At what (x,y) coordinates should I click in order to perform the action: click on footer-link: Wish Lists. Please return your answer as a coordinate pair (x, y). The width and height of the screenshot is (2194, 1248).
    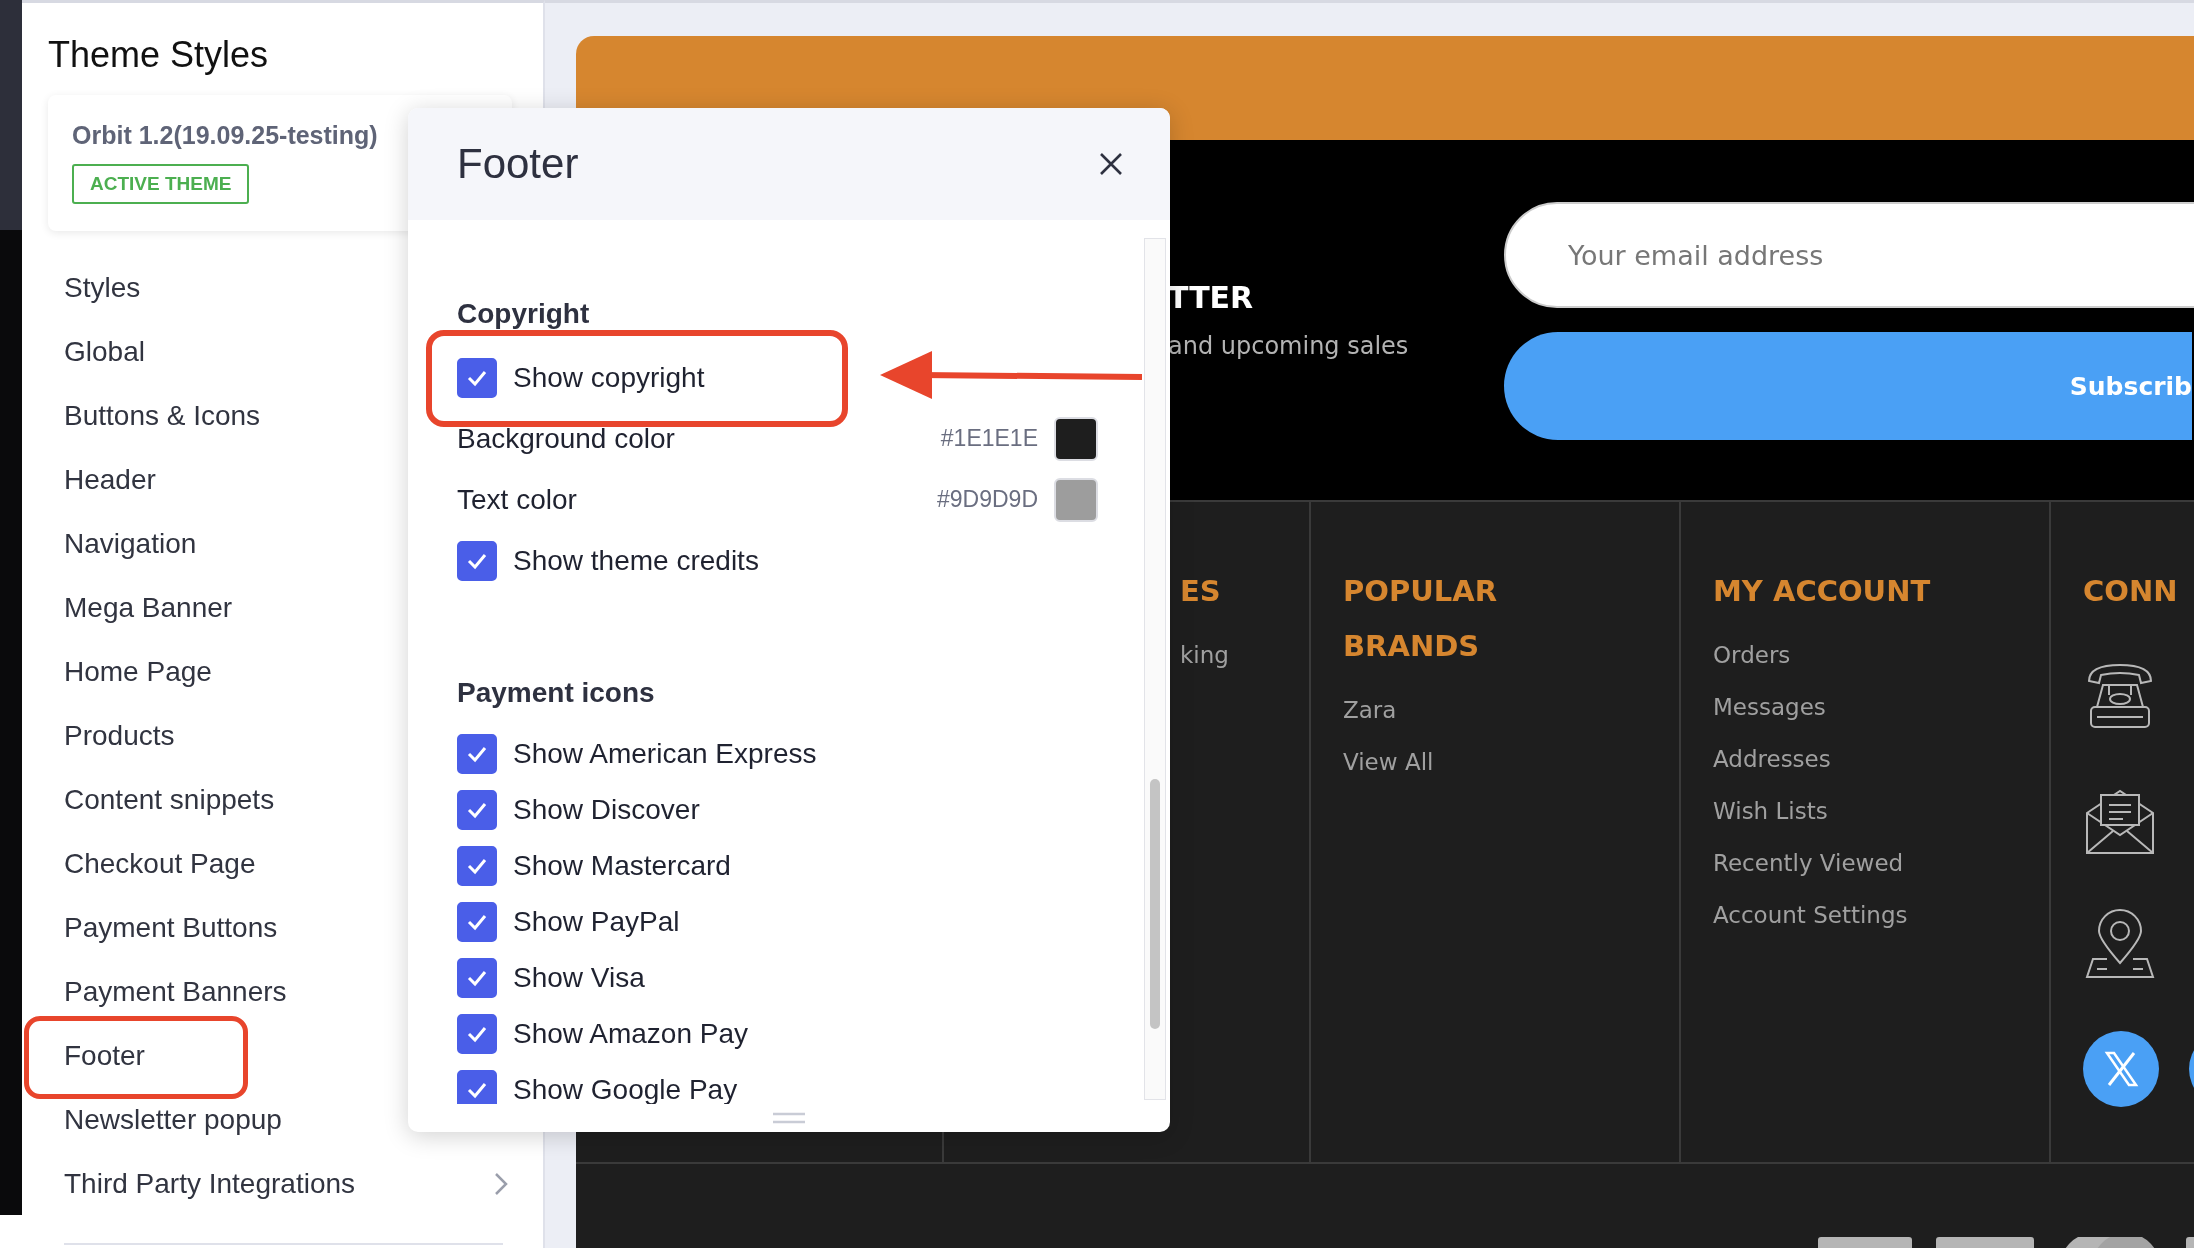
    Looking at the image, I should click on (1881, 811).